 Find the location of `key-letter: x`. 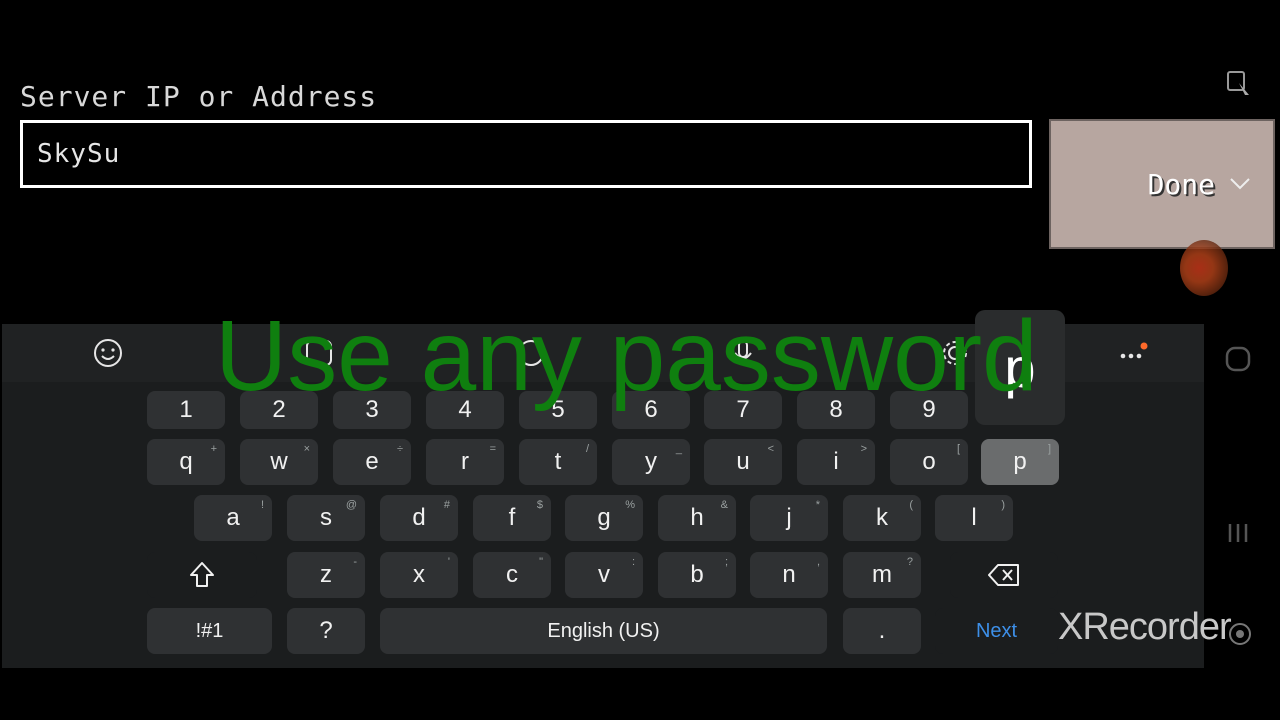

key-letter: x is located at coordinates (419, 574).